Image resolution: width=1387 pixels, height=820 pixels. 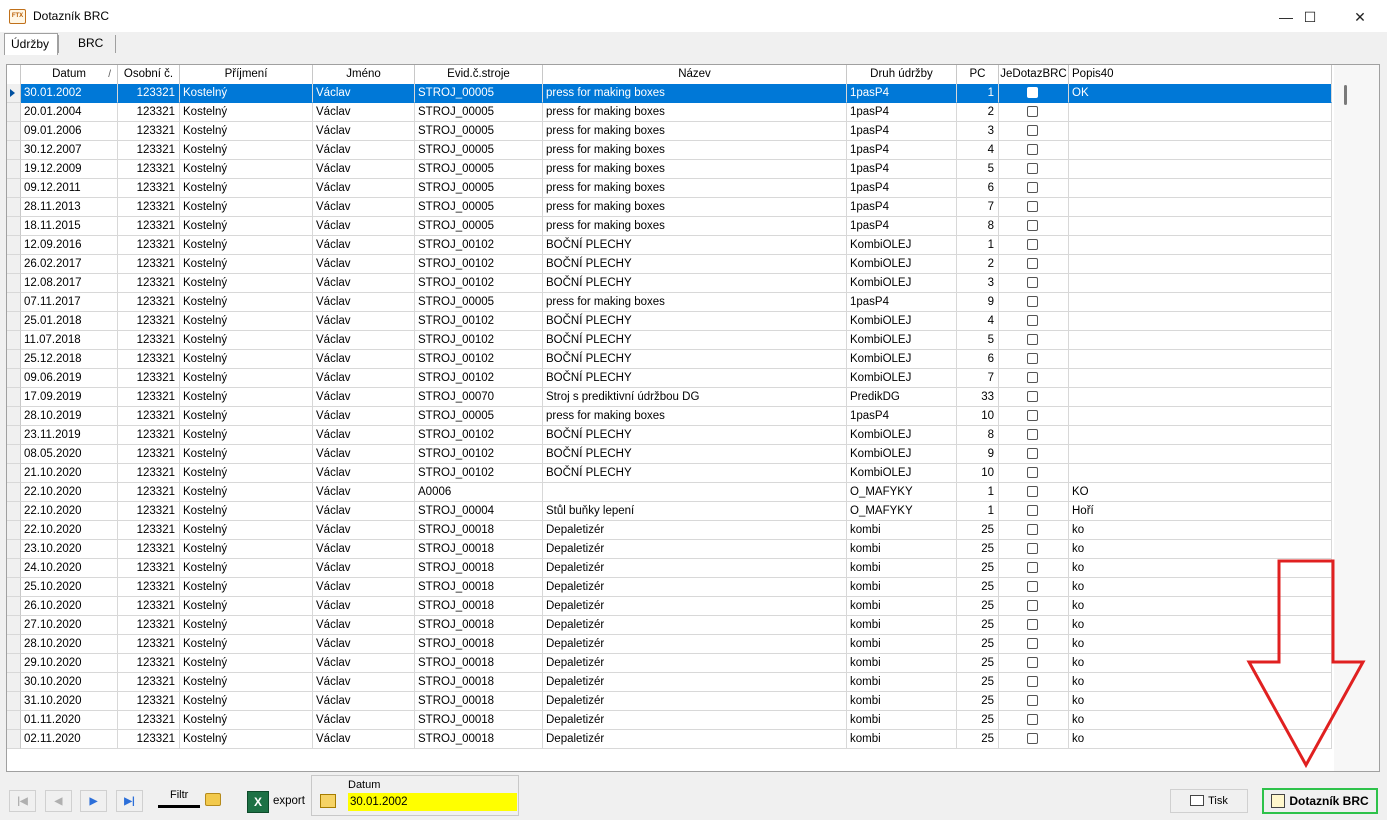 I want to click on maximize-button: ☐, so click(x=1310, y=17).